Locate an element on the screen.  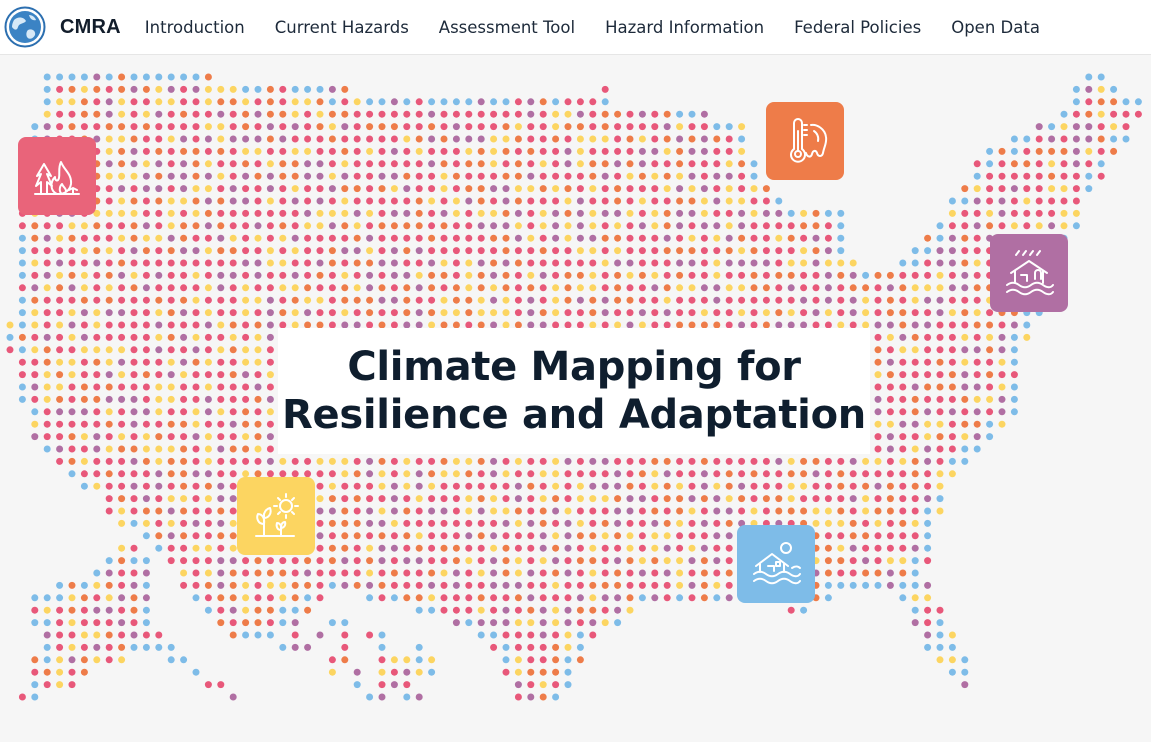
home-link: CMRA is located at coordinates (62, 27).